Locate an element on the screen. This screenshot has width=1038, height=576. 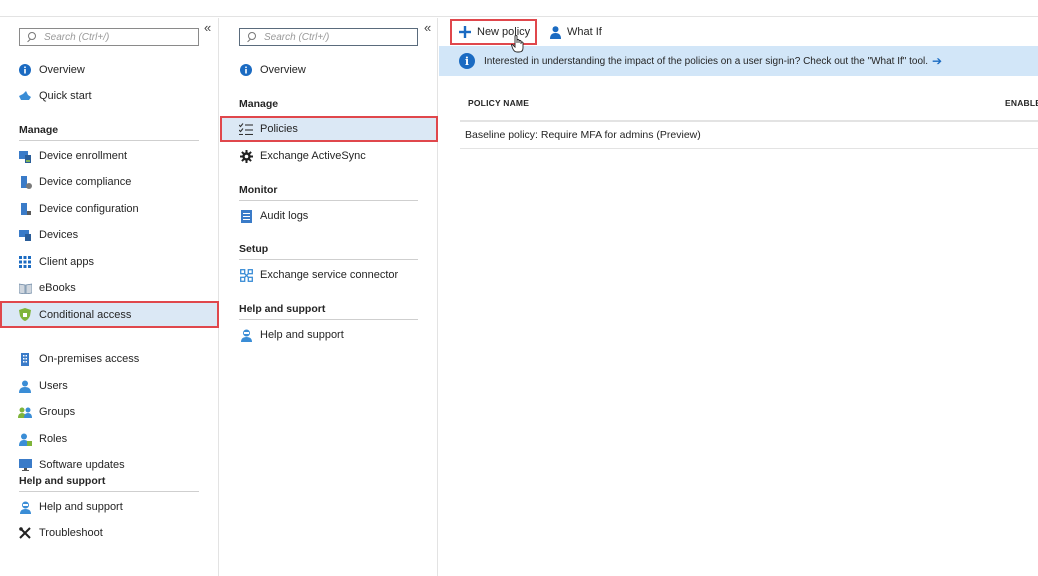
left-nav-item-on-premises-access: On-premises access is located at coordinates (109, 359).